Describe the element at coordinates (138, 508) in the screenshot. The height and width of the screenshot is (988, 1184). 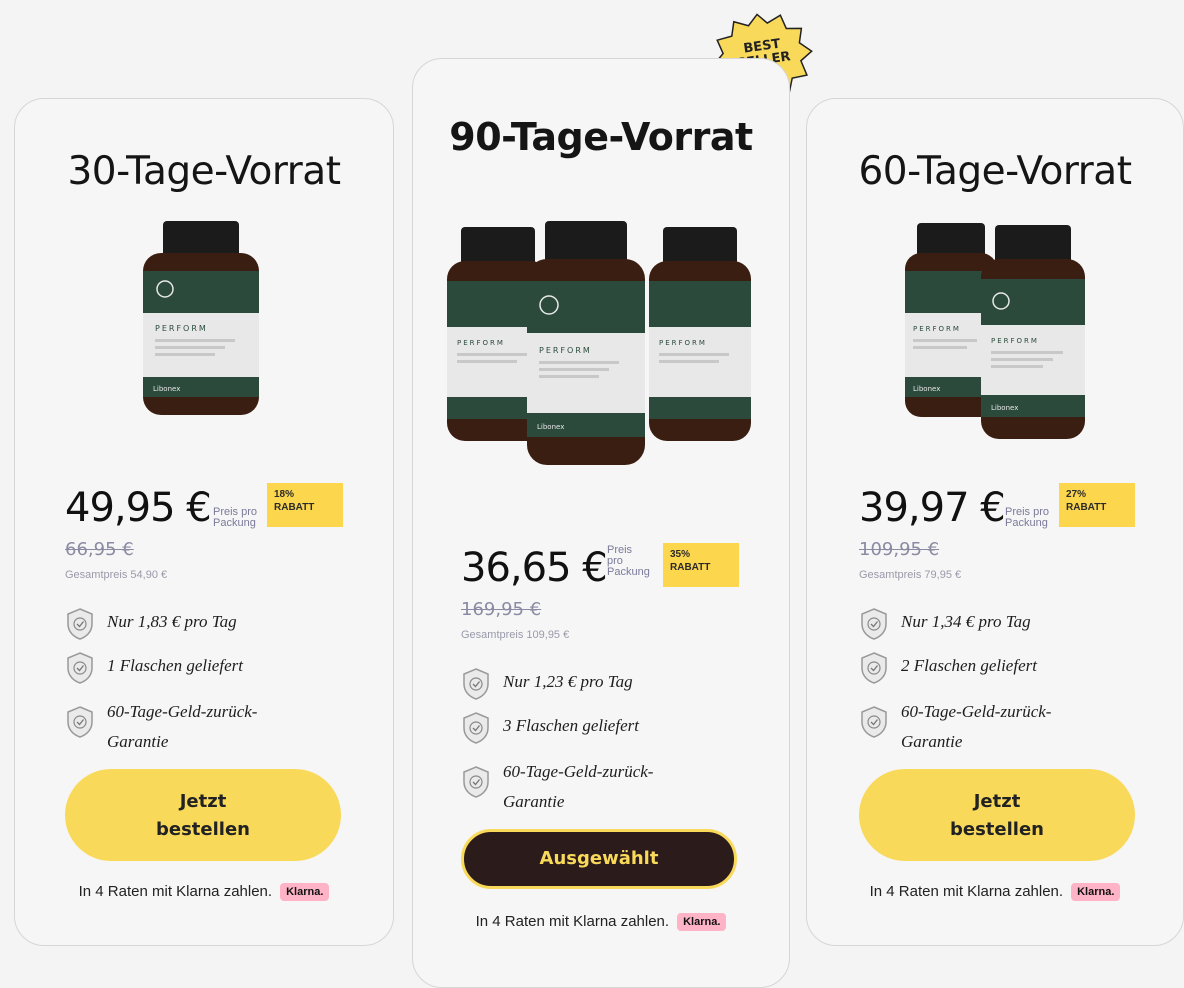
I see `price: 49,95 €` at that location.